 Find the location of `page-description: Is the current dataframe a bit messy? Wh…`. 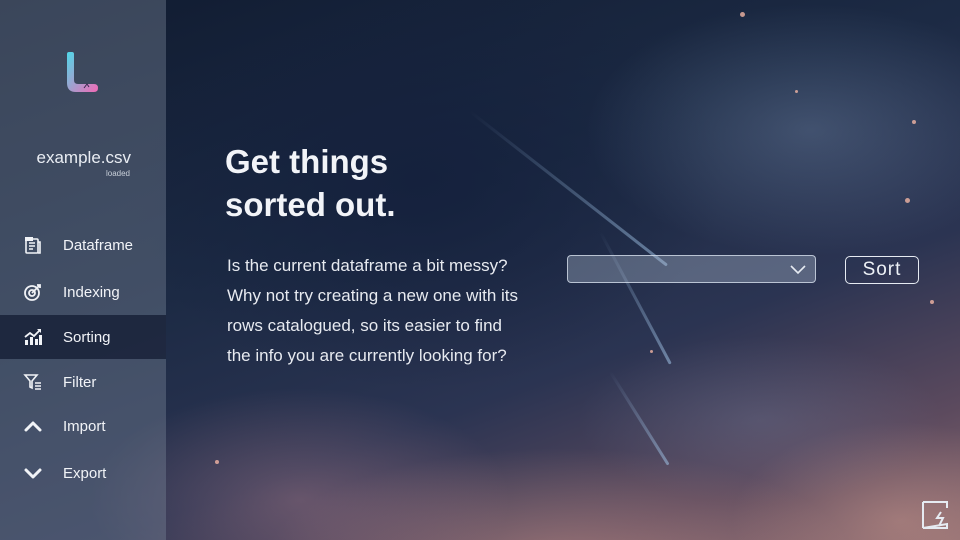

page-description: Is the current dataframe a bit messy? Wh… is located at coordinates (373, 310).